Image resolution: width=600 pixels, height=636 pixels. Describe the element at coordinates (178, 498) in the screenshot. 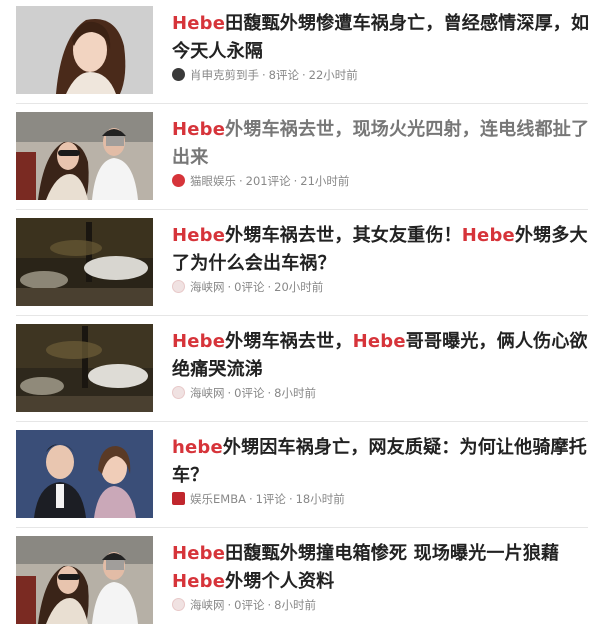

I see `emba-icon` at that location.